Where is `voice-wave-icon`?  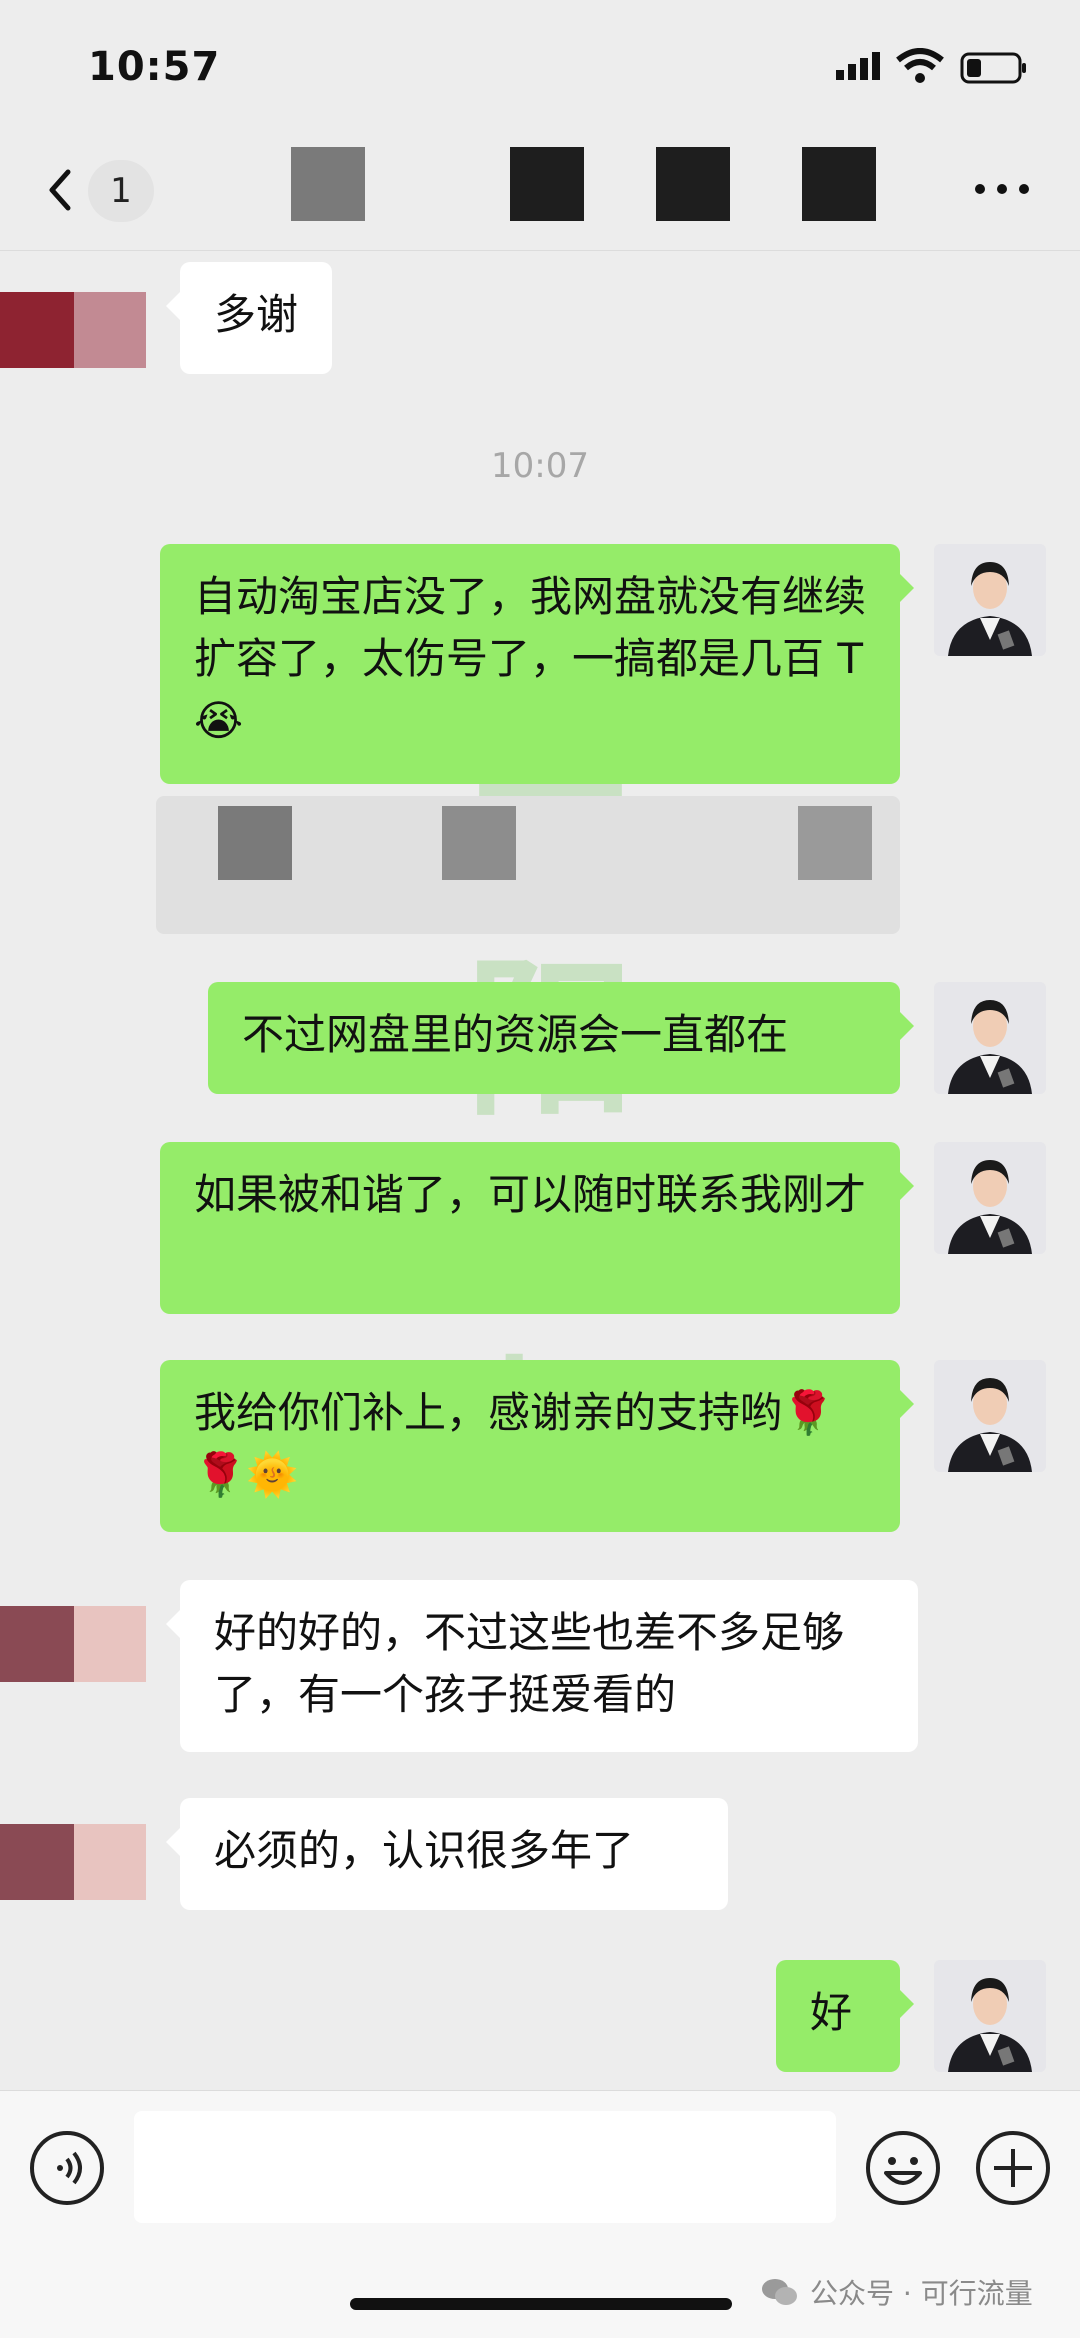
voice-wave-icon is located at coordinates (69, 2168).